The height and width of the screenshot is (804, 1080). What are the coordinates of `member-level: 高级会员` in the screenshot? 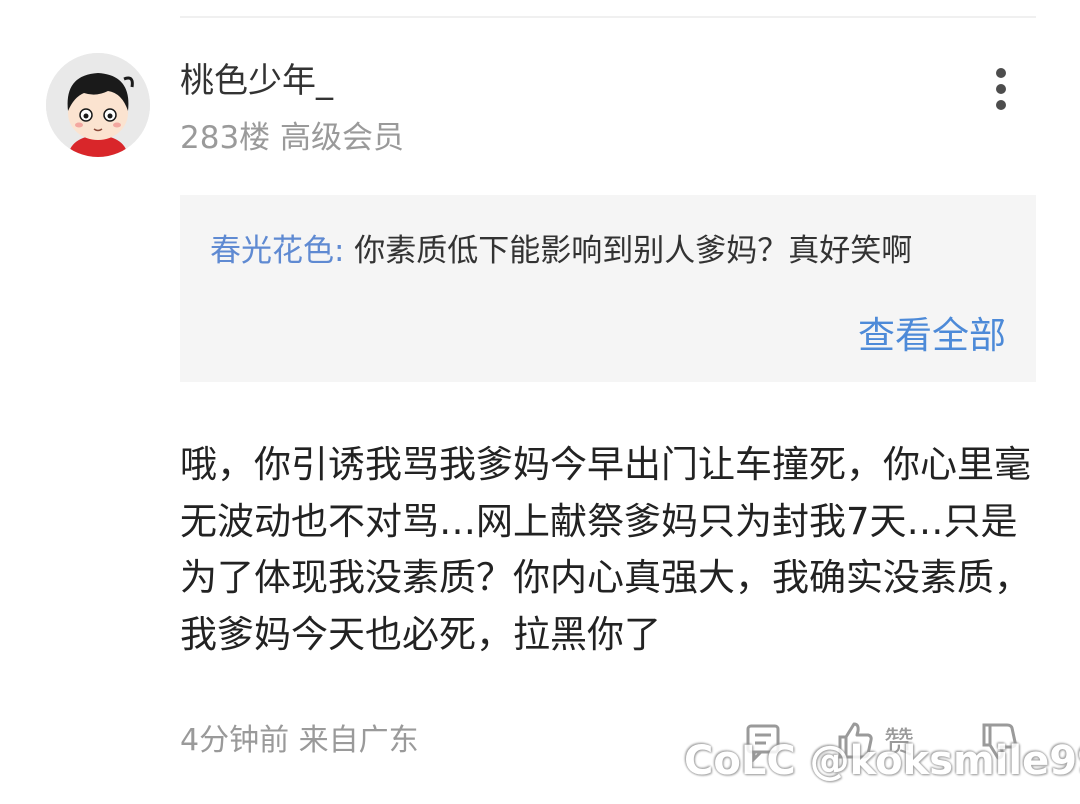 It's located at (342, 138).